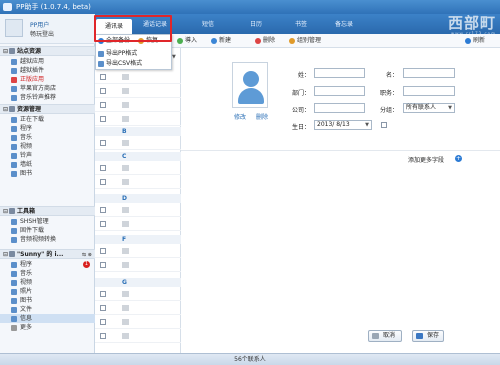  I want to click on sidebar-item-jailbreak-plugins: 越狱插件, so click(47, 70).